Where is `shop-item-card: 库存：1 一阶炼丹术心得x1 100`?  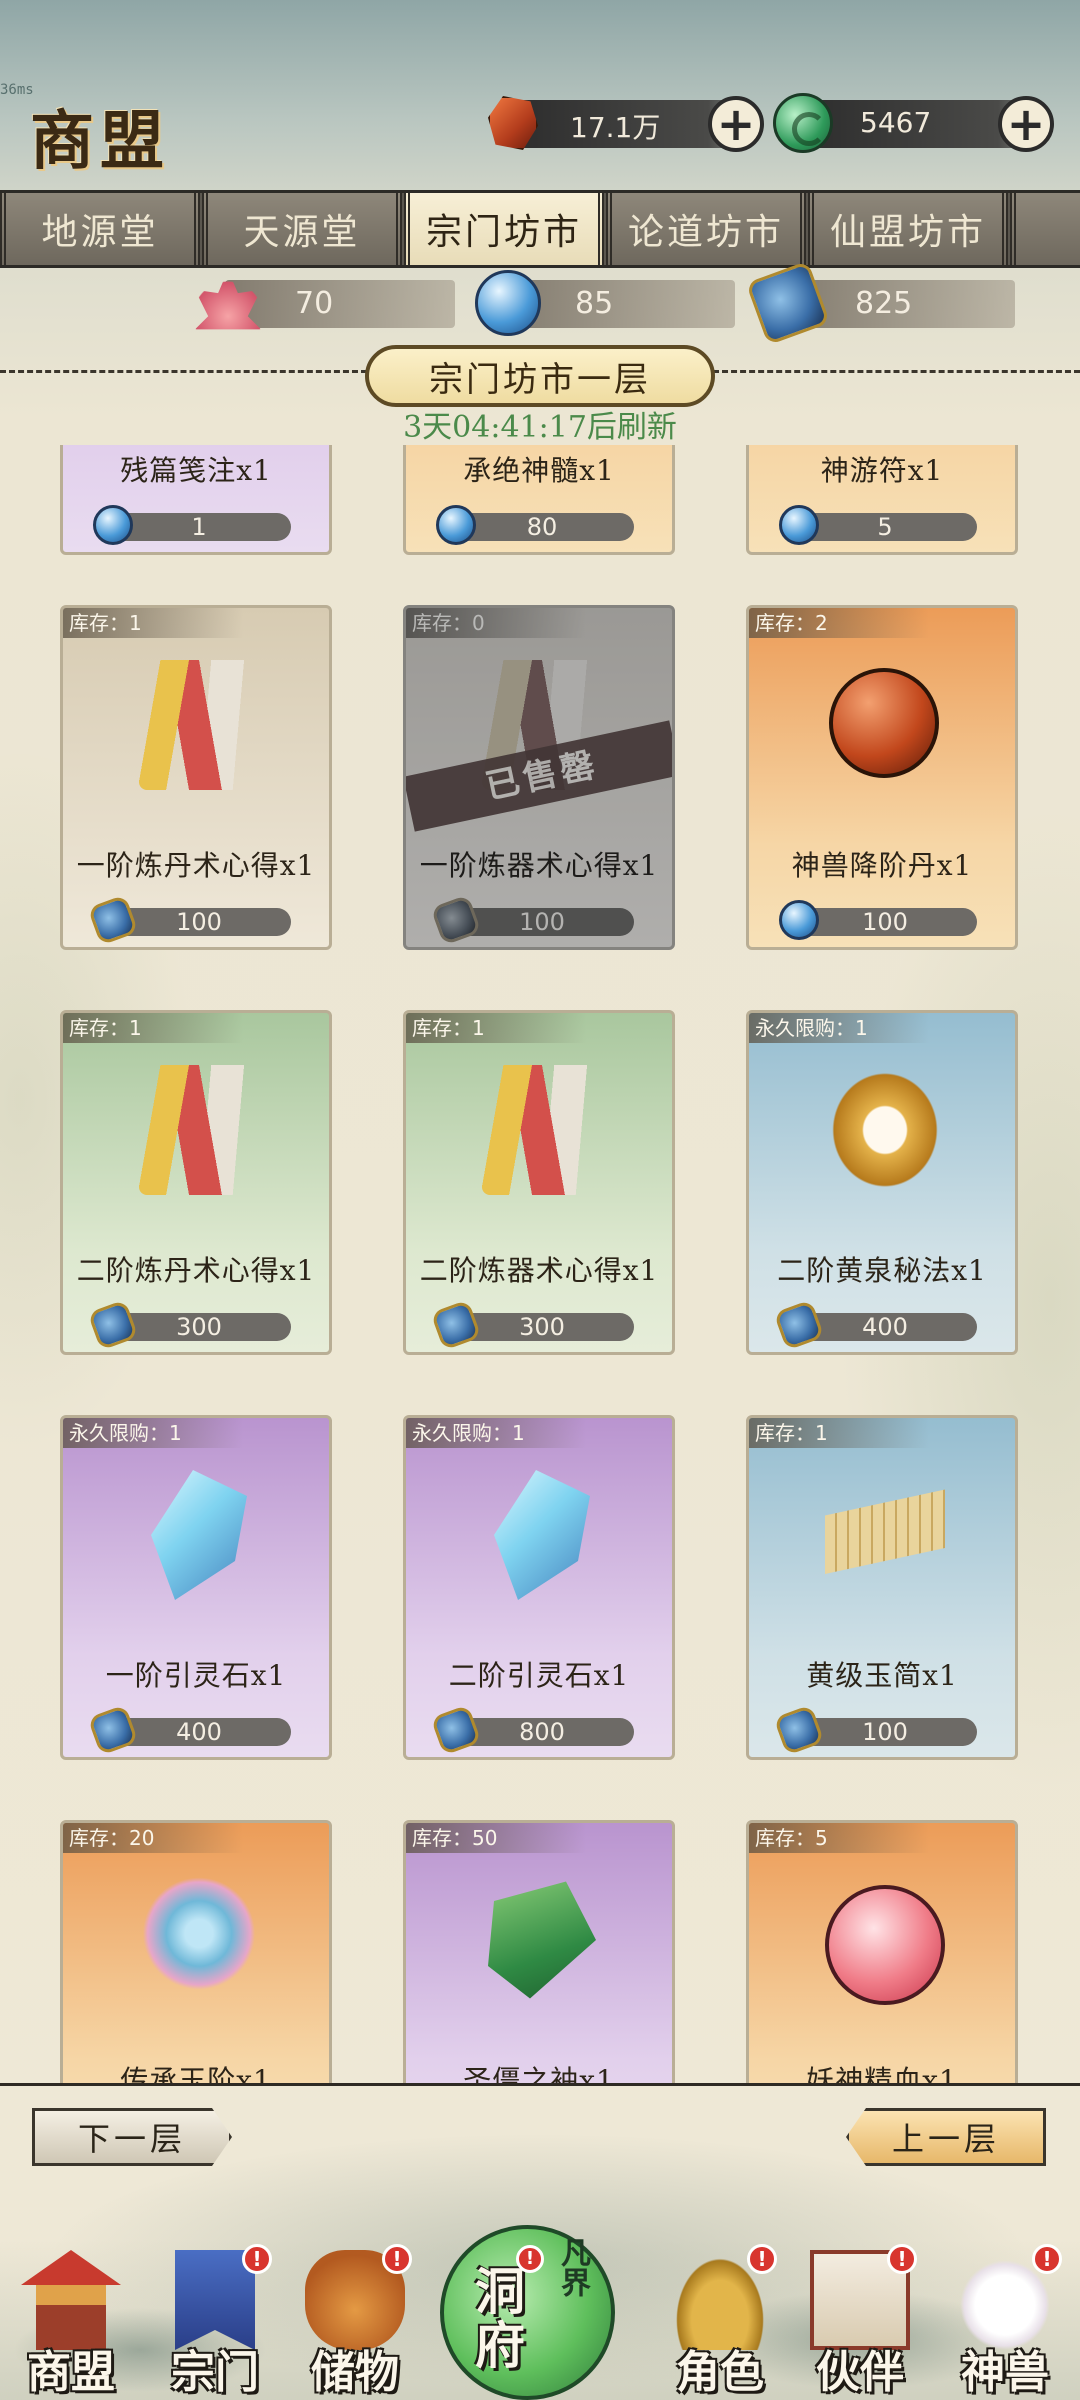 shop-item-card: 库存：1 一阶炼丹术心得x1 100 is located at coordinates (196, 777).